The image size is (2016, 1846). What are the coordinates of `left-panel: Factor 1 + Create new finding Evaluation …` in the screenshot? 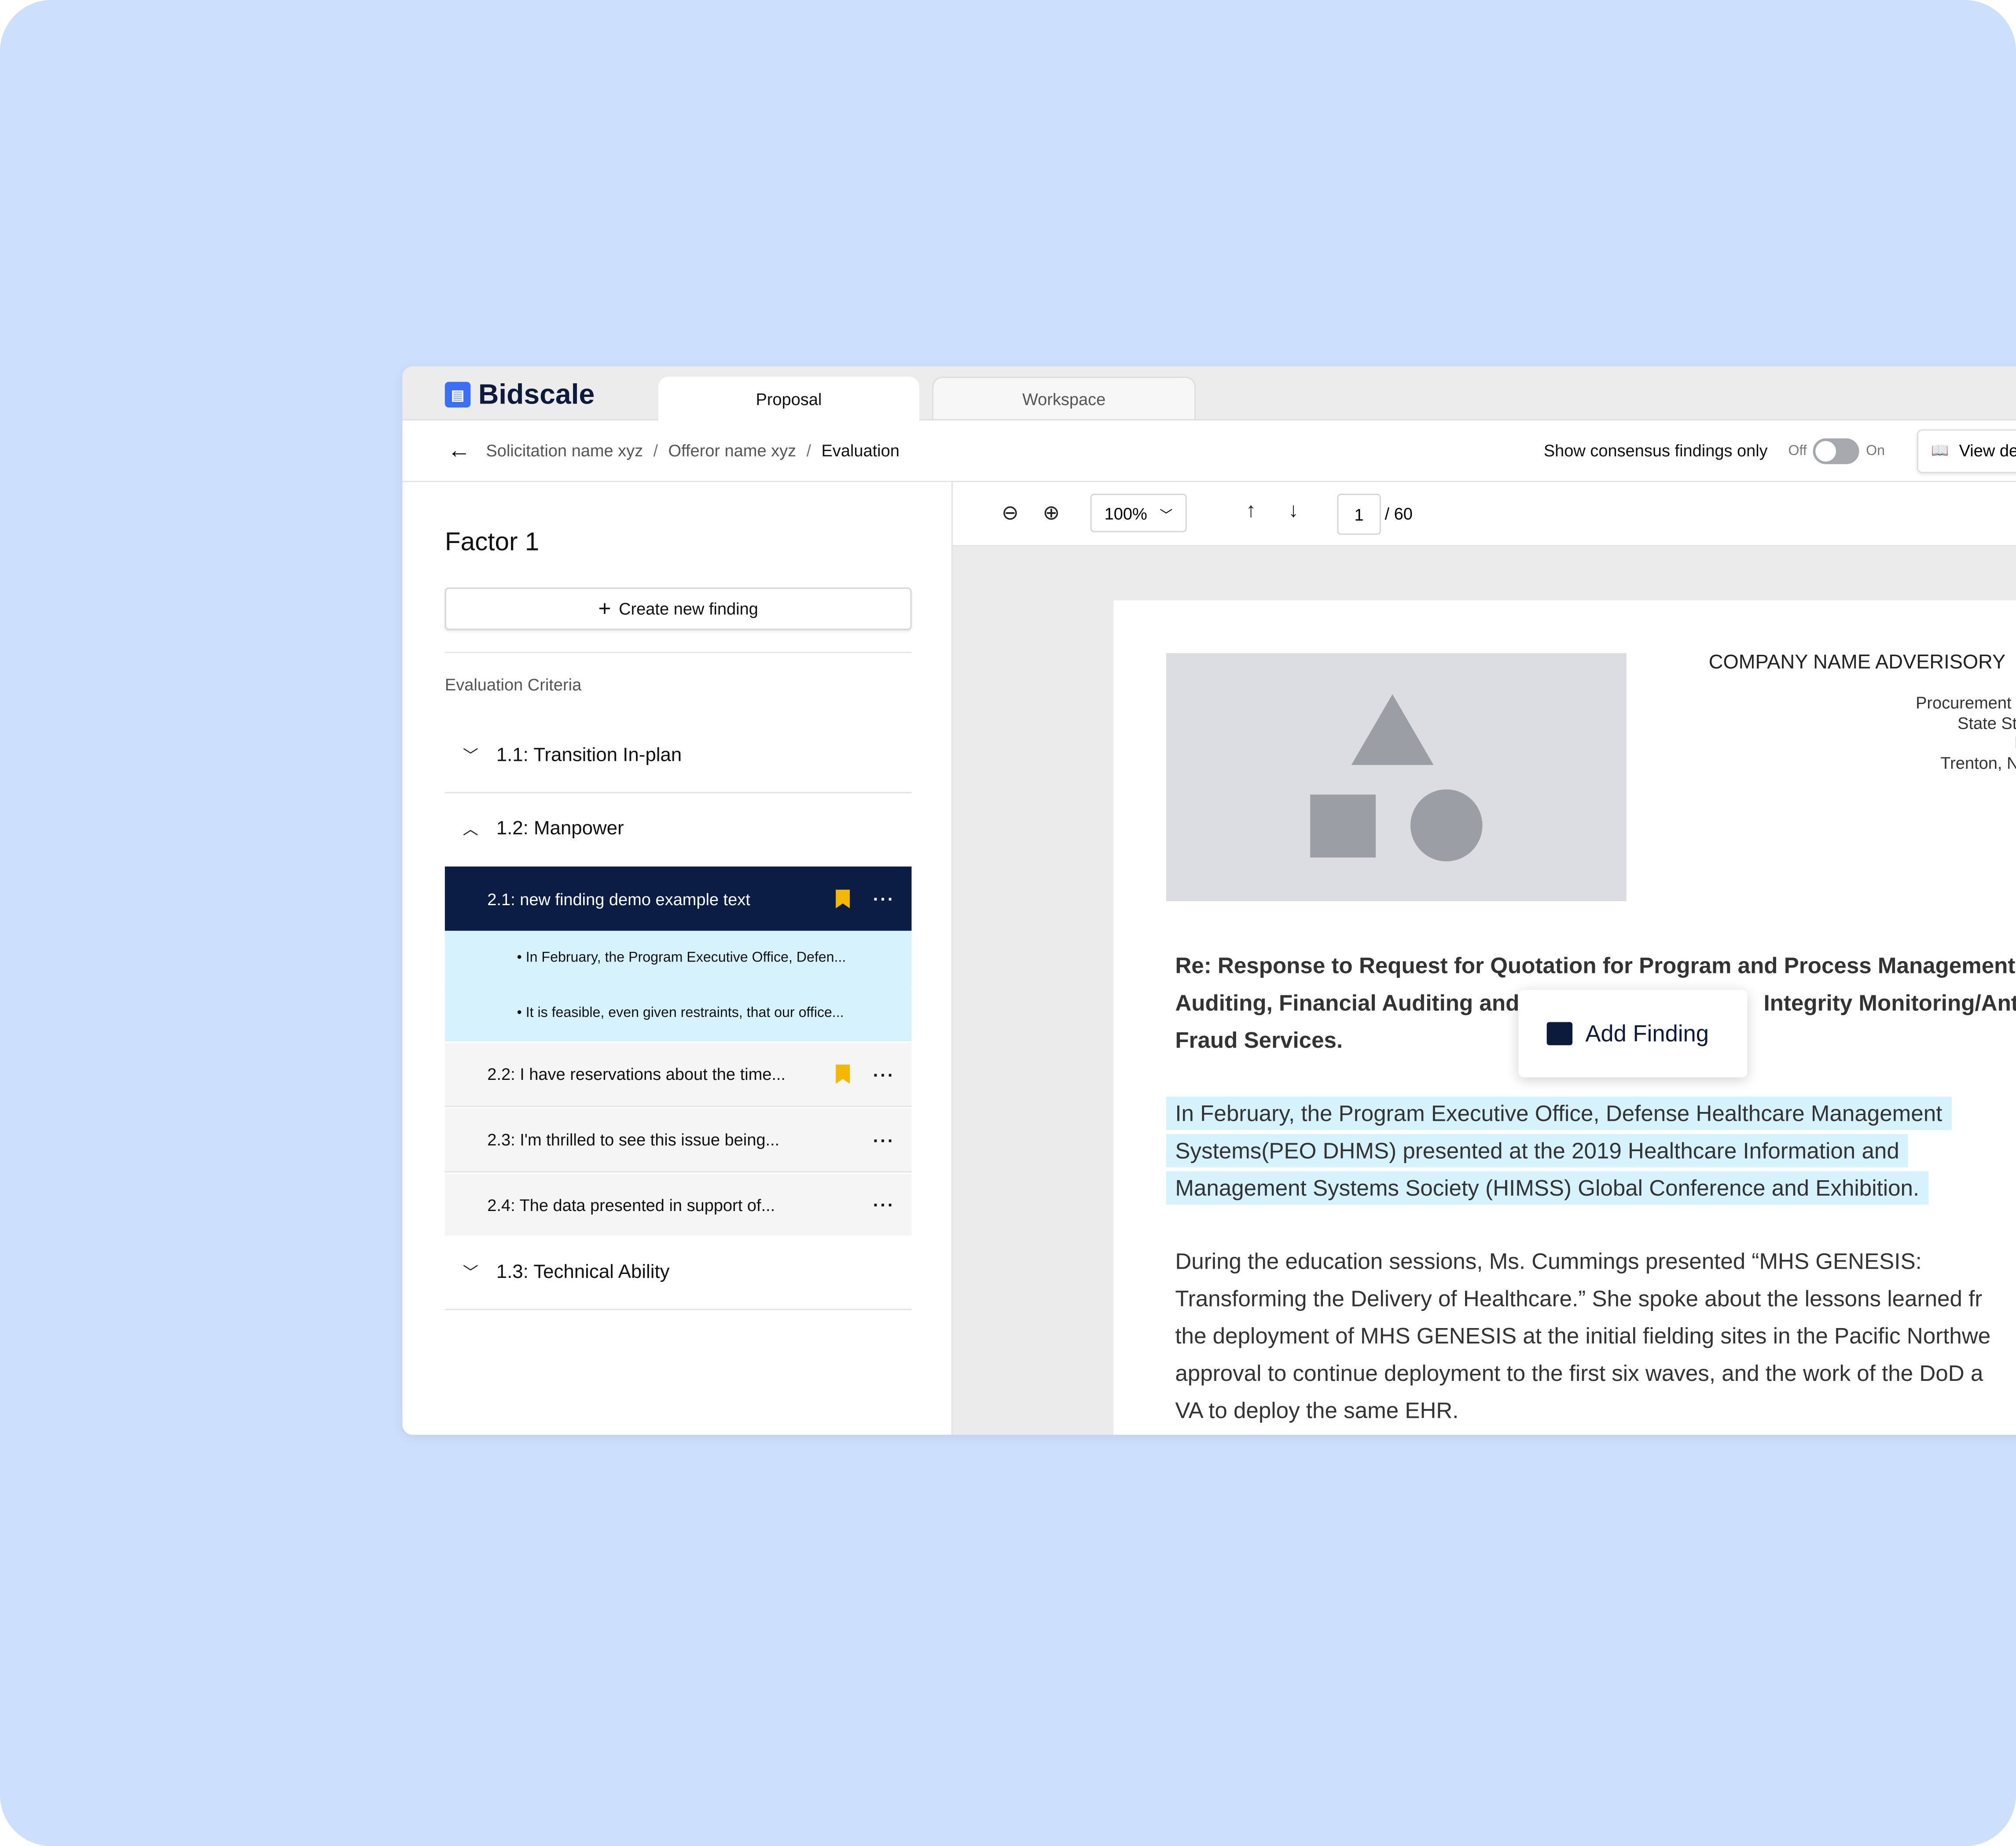 It's located at (677, 959).